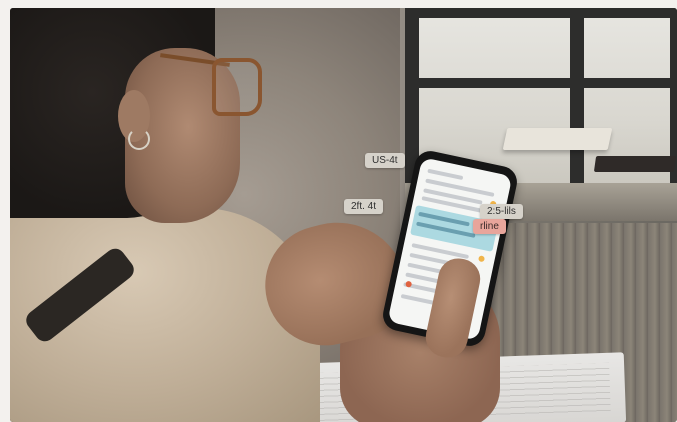 The image size is (677, 422). What do you see at coordinates (501, 211) in the screenshot?
I see `overlay-label-right: 2:5-lils` at bounding box center [501, 211].